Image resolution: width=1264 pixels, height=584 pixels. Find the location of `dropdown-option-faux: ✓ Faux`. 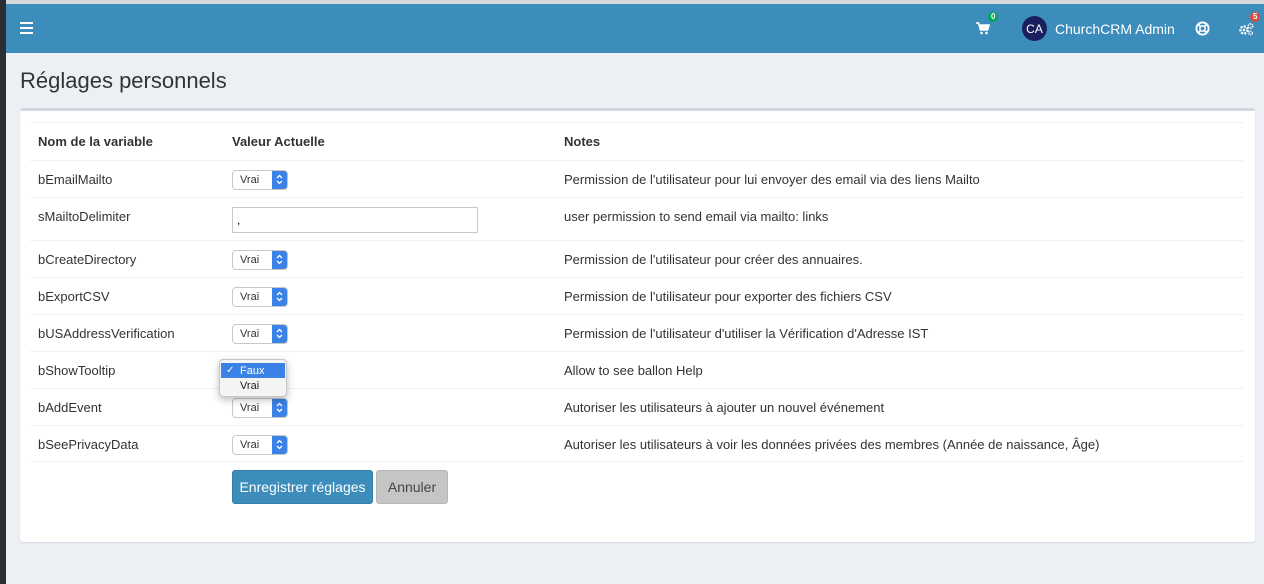

dropdown-option-faux: ✓ Faux is located at coordinates (253, 370).